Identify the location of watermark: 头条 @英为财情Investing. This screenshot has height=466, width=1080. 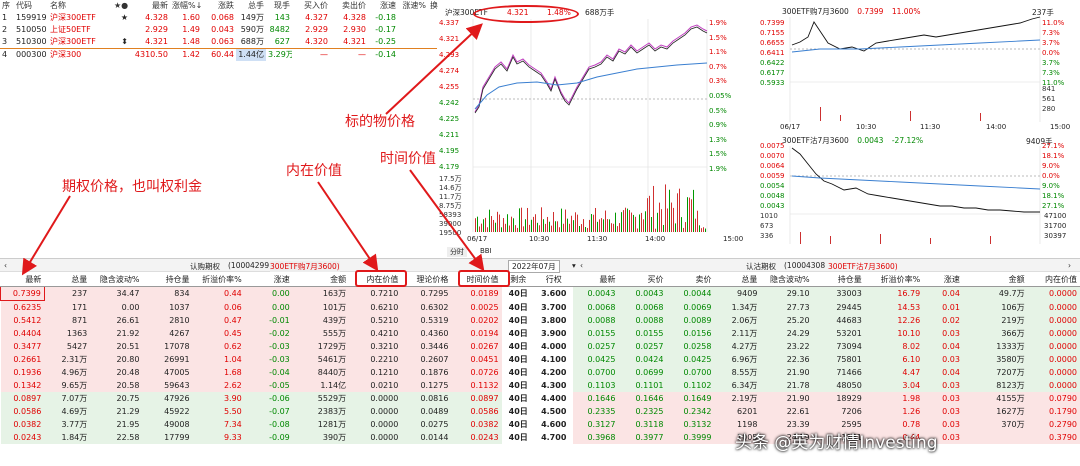
(836, 443).